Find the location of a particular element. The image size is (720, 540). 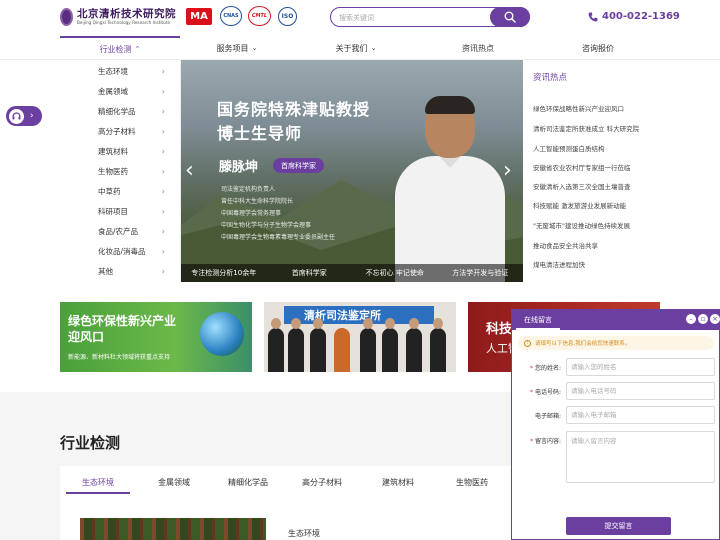

news-link: "无废城市"建设推动绿色持续发展 is located at coordinates (594, 225).